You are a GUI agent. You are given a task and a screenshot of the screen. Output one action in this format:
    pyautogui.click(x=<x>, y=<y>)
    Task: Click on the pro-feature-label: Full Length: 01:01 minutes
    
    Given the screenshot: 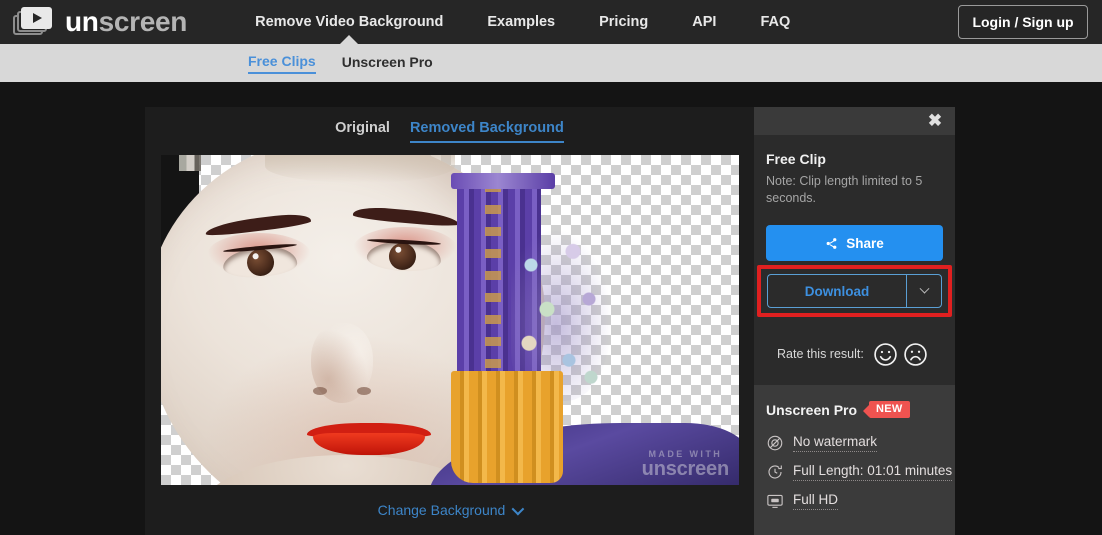 What is the action you would take?
    pyautogui.click(x=873, y=472)
    